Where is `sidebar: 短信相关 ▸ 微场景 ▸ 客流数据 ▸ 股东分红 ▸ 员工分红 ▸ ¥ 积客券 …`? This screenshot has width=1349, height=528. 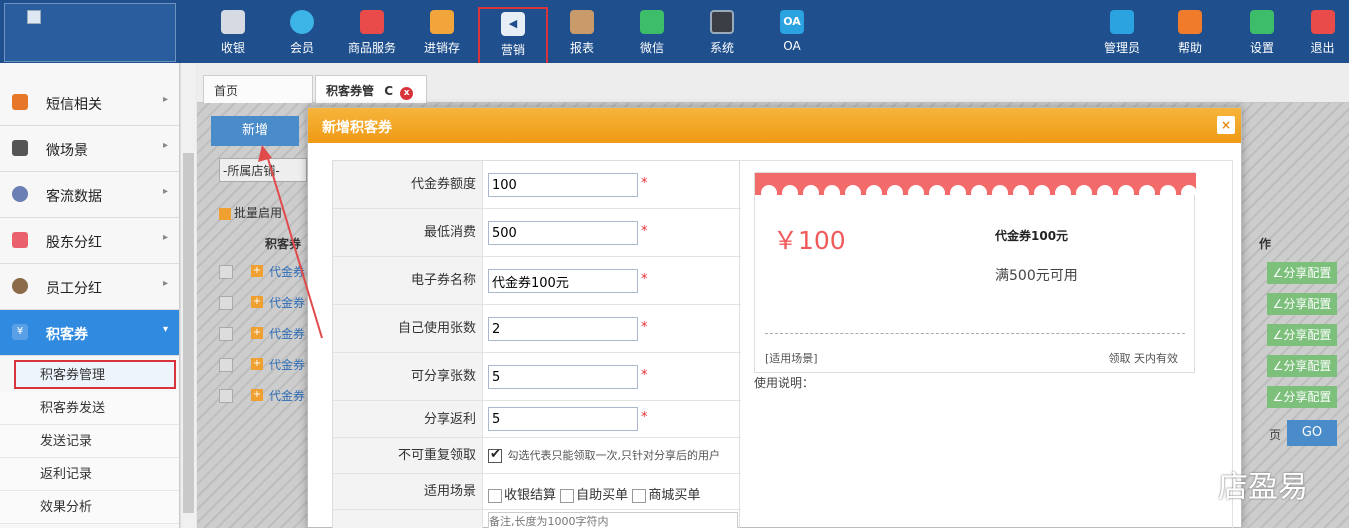 sidebar: 短信相关 ▸ 微场景 ▸ 客流数据 ▸ 股东分红 ▸ 员工分红 ▸ ¥ 积客券 … is located at coordinates (90, 295).